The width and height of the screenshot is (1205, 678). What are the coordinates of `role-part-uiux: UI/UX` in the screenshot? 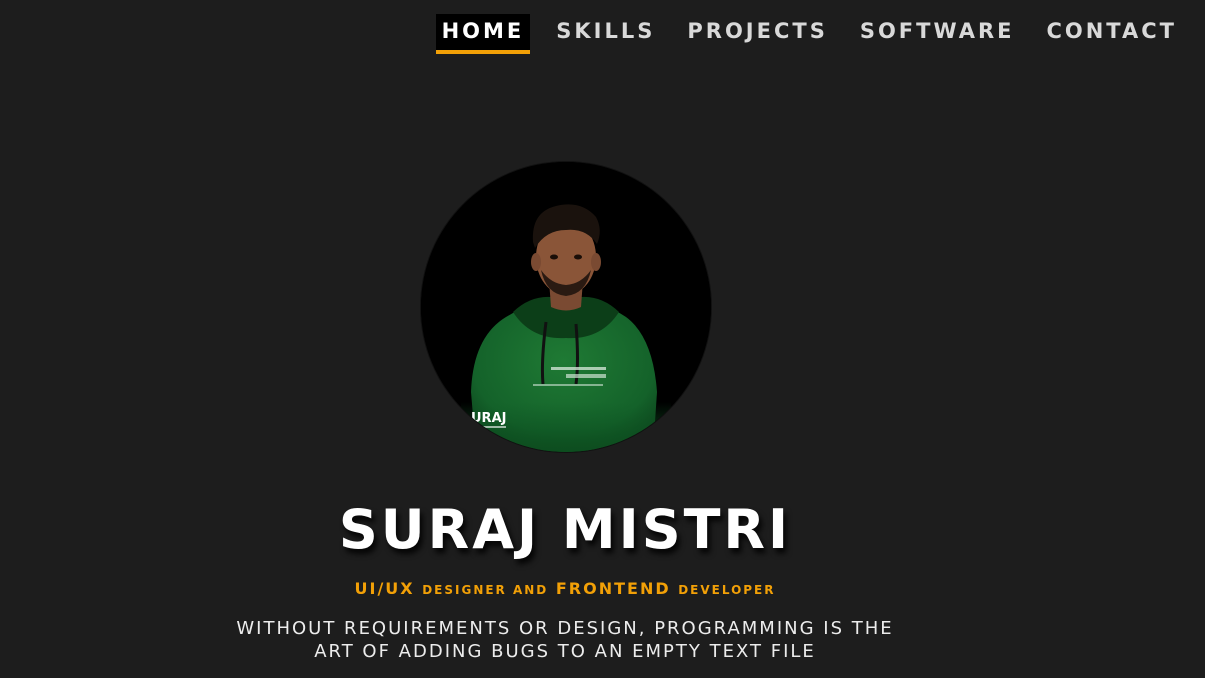 It's located at (384, 588).